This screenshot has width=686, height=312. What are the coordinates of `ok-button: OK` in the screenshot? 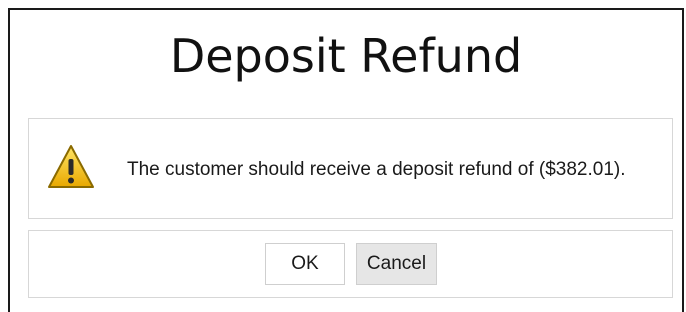 It's located at (305, 264).